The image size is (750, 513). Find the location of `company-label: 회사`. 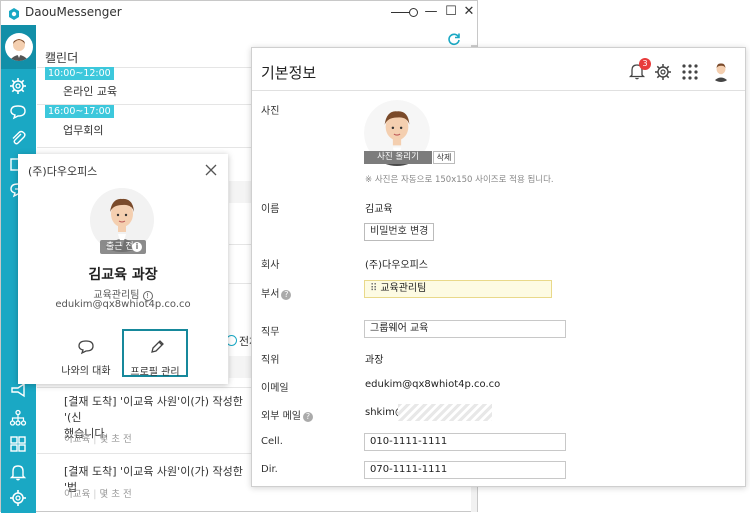

company-label: 회사 is located at coordinates (270, 265).